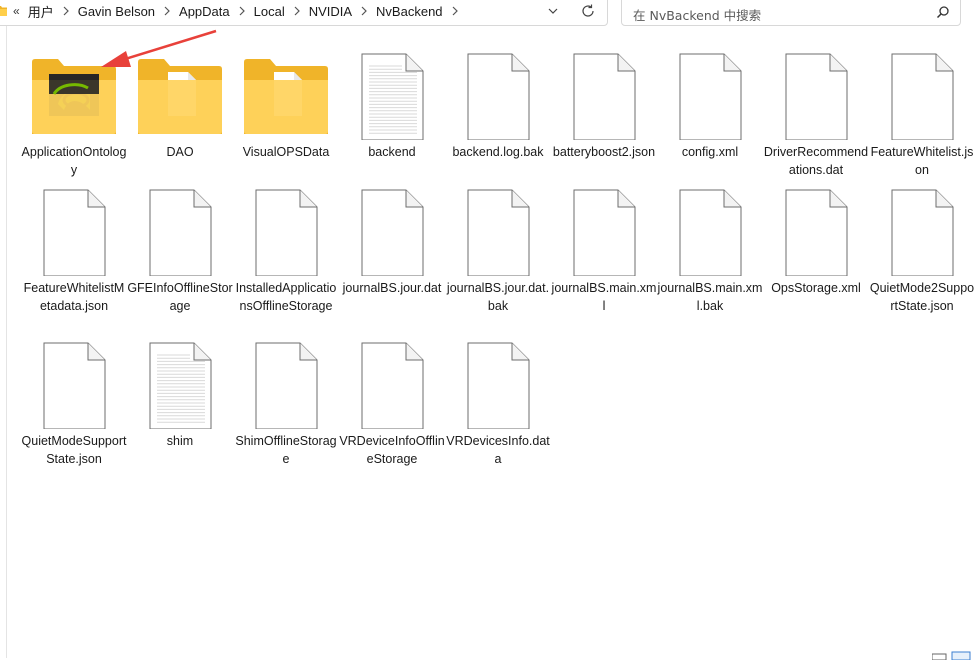  Describe the element at coordinates (943, 12) in the screenshot. I see `search-icon` at that location.